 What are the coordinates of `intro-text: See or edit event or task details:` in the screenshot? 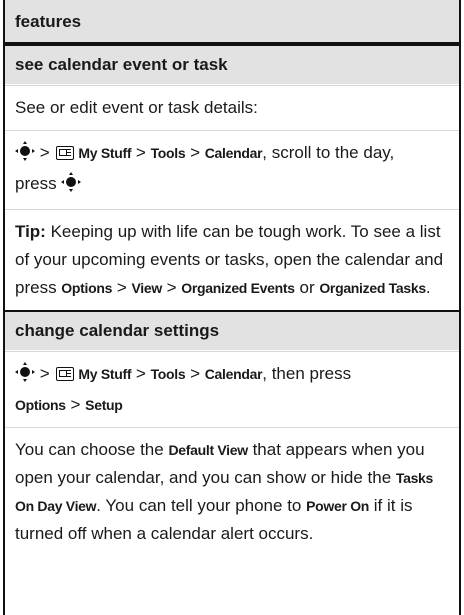 It's located at (136, 107).